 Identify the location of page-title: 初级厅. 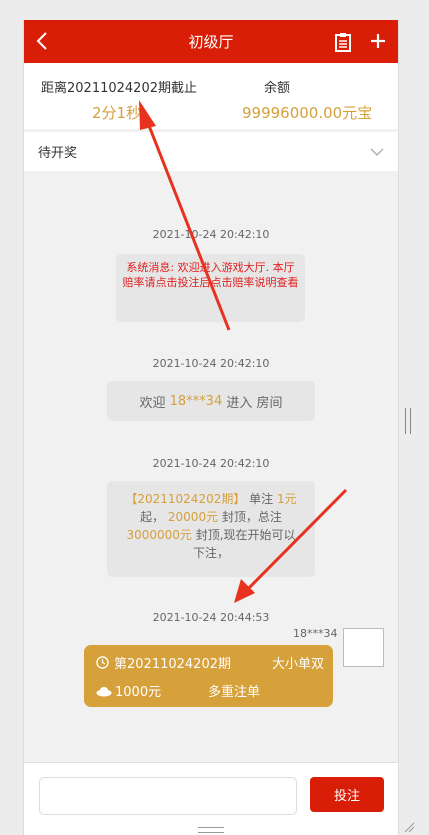
(211, 42).